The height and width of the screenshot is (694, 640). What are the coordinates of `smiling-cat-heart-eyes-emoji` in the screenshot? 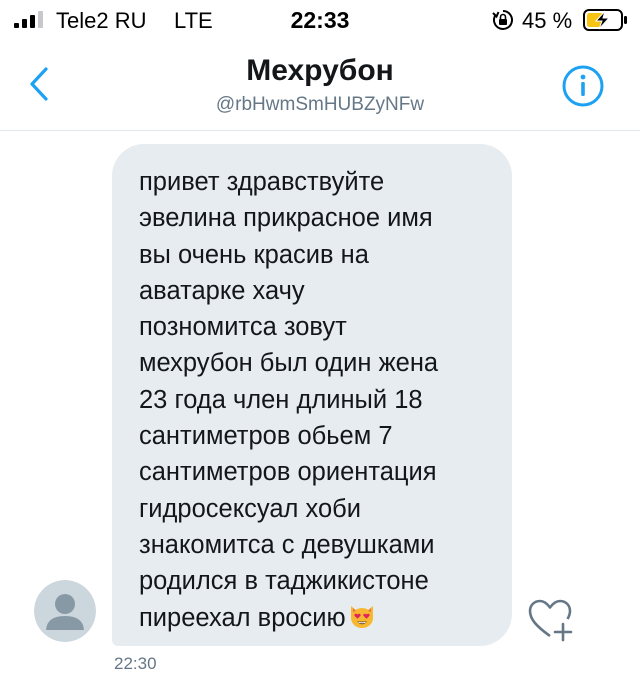 It's located at (361, 616).